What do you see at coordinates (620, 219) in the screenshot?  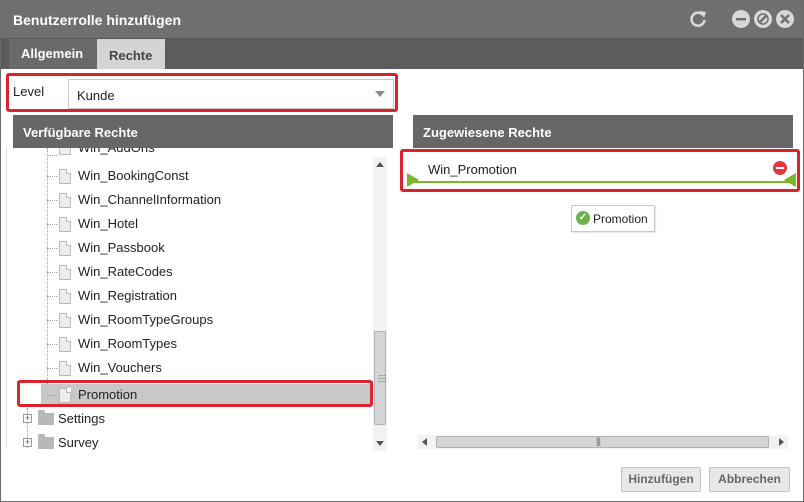 I see `chip-label: Promotion` at bounding box center [620, 219].